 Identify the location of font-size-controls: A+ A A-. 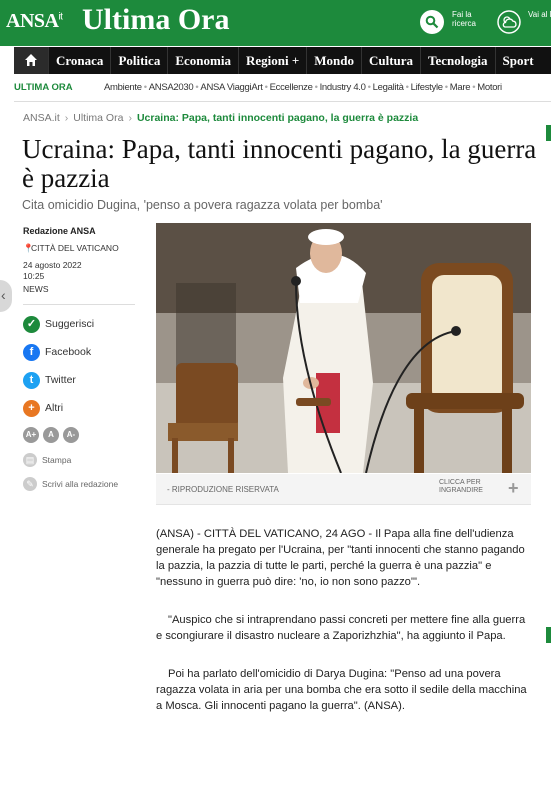
(79, 435).